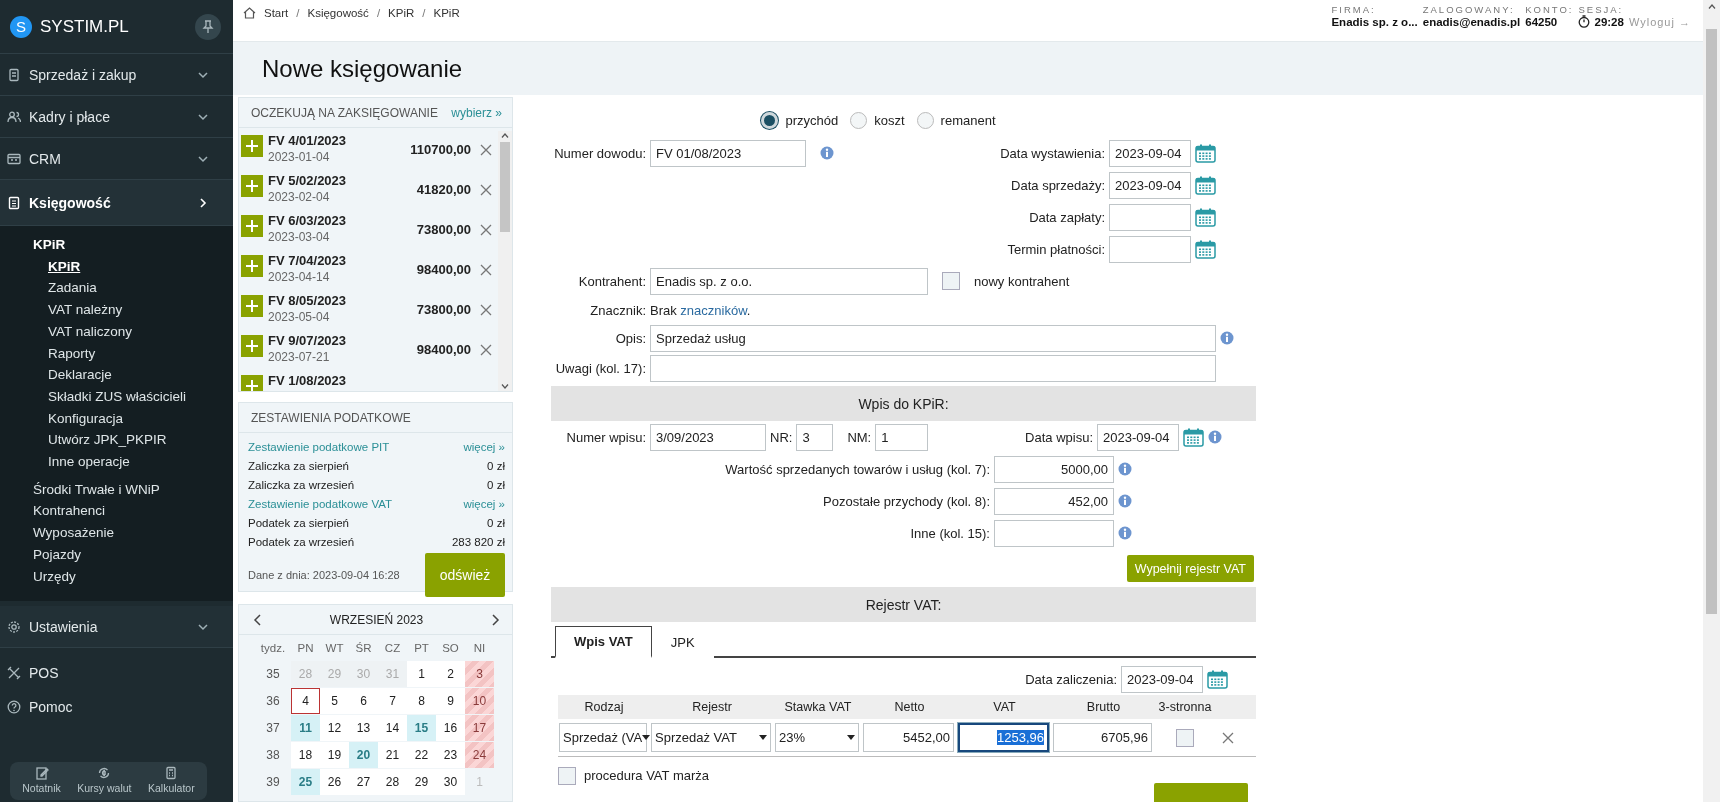 Image resolution: width=1720 pixels, height=802 pixels. Describe the element at coordinates (933, 338) in the screenshot. I see `text-field: Sprzedaż usług` at that location.